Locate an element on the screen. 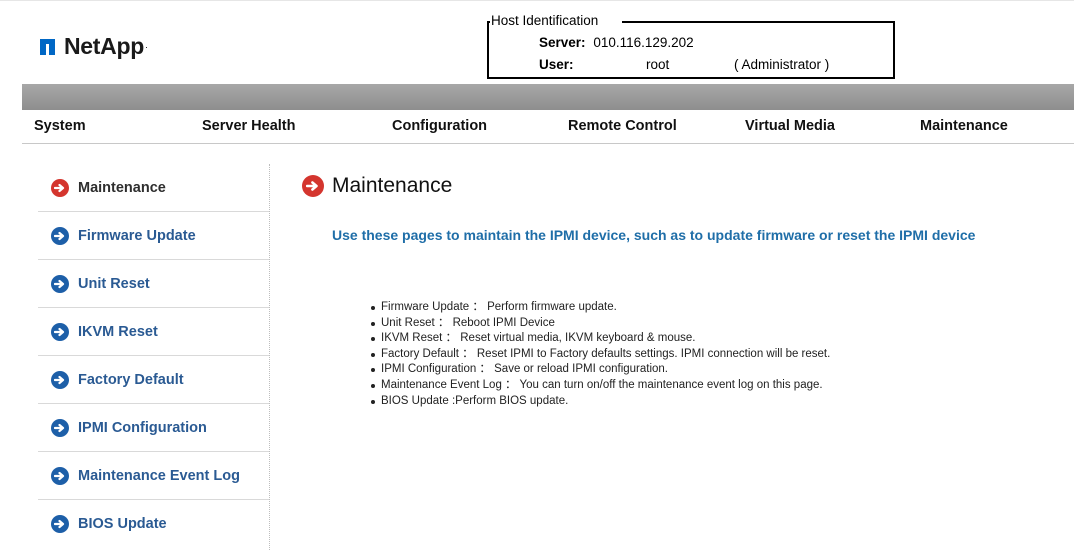  header-gray-bar is located at coordinates (548, 97).